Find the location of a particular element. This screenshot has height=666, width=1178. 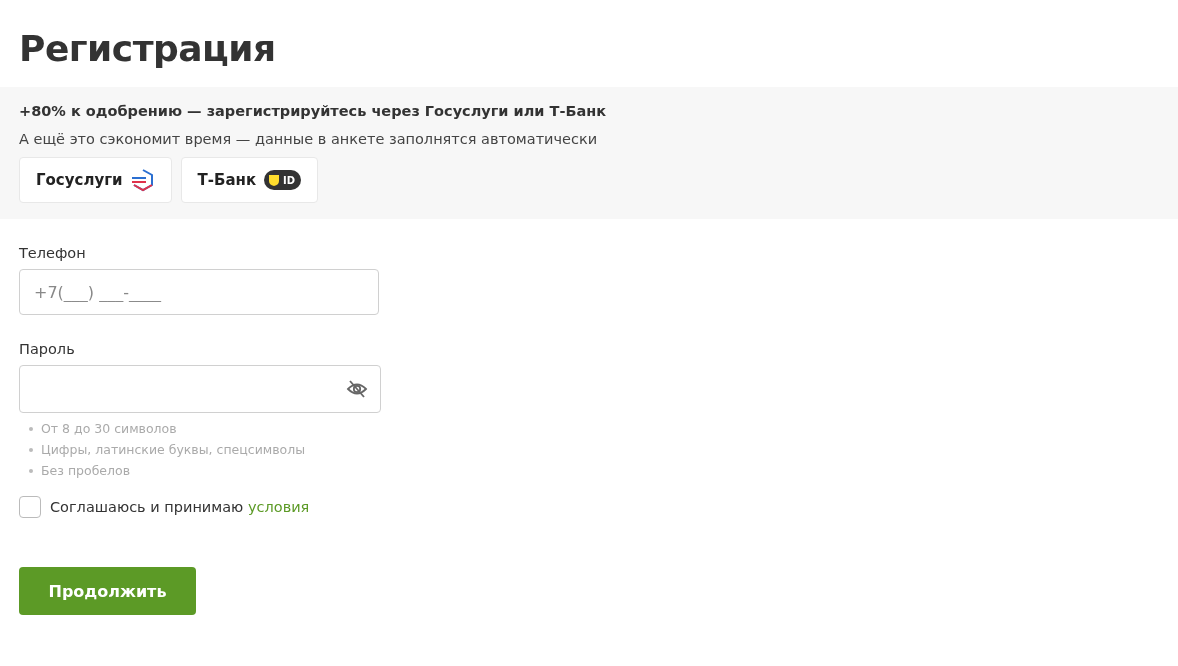

terms-link: условия is located at coordinates (278, 507).